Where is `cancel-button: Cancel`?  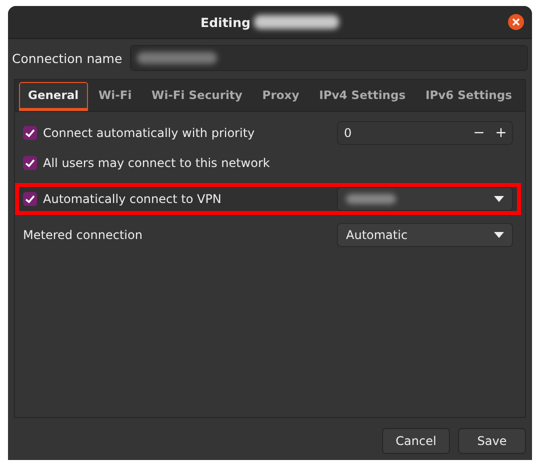 cancel-button: Cancel is located at coordinates (416, 441).